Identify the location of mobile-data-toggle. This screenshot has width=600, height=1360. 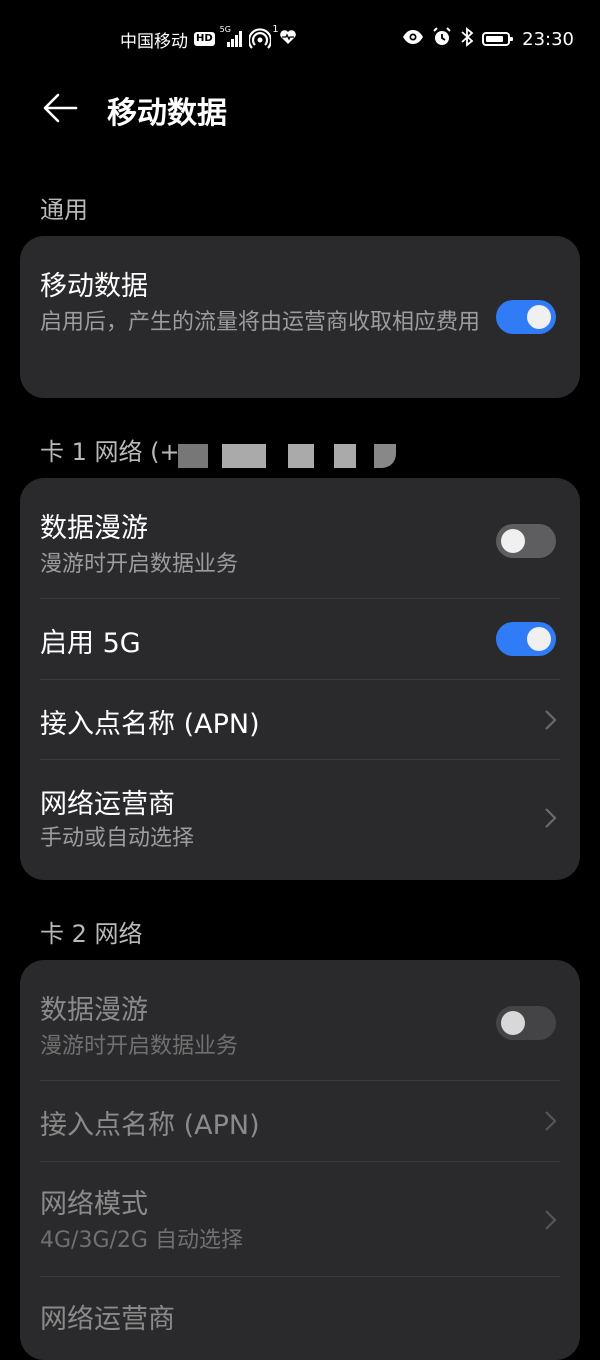
(526, 317).